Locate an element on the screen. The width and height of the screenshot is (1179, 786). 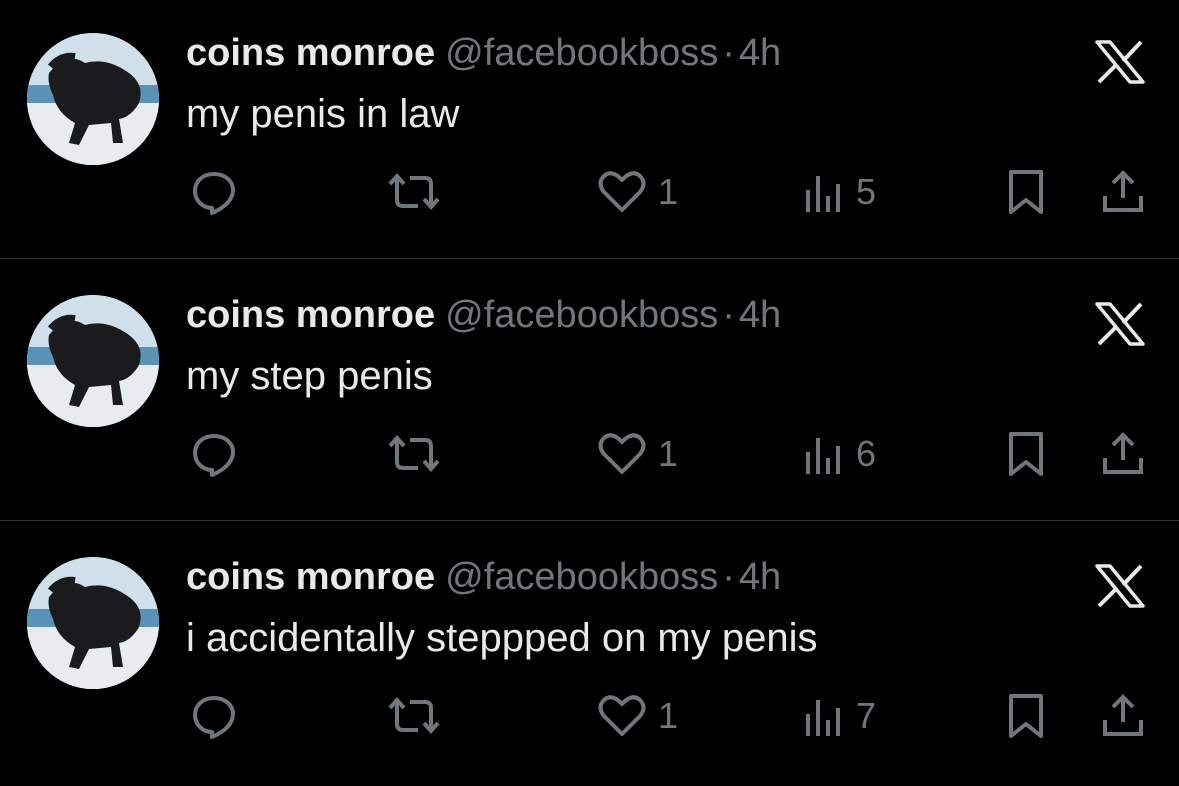
view-count: 7 is located at coordinates (866, 715).